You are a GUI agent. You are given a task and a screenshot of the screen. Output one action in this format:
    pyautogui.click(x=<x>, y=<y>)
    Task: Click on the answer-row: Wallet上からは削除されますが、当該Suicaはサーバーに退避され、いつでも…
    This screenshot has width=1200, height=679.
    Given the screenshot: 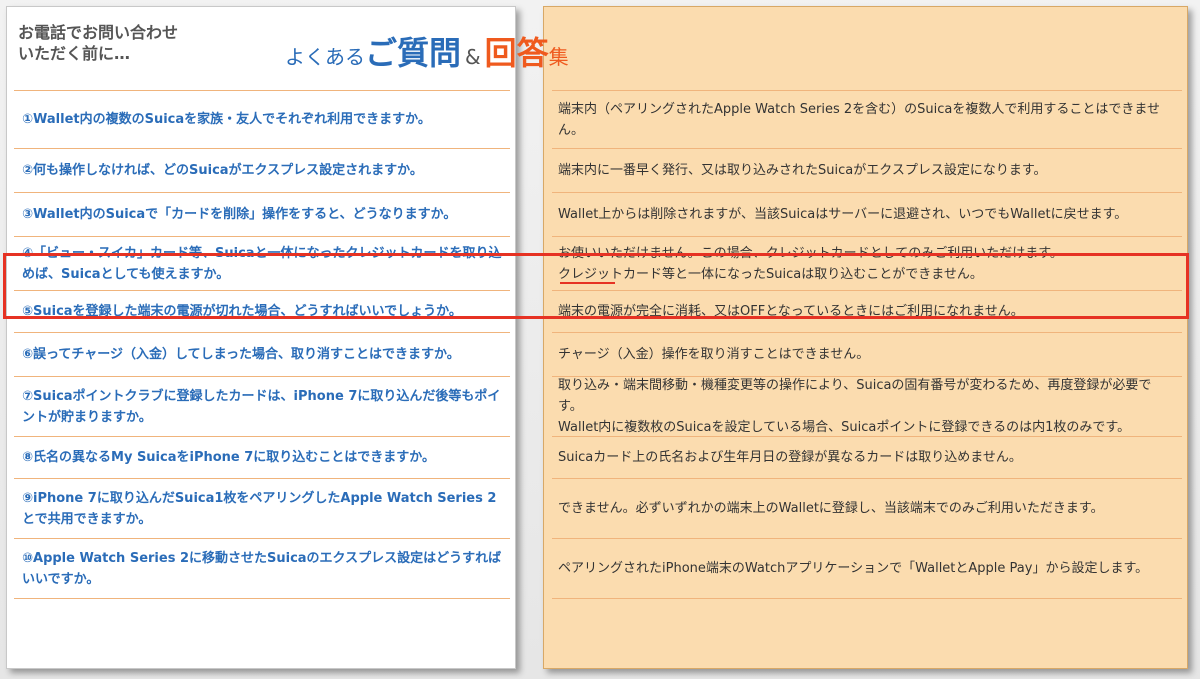 What is the action you would take?
    pyautogui.click(x=867, y=214)
    